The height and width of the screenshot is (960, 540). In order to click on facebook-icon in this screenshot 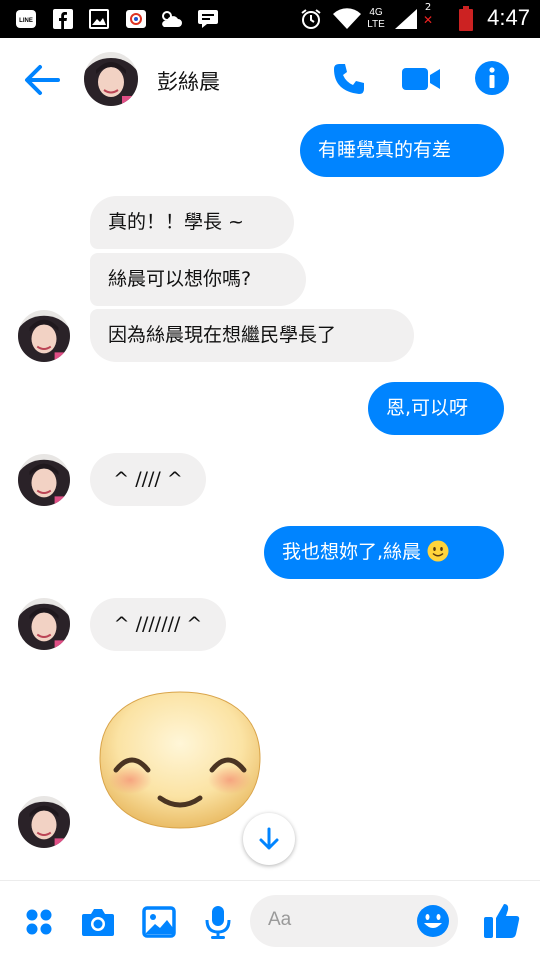, I will do `click(63, 19)`.